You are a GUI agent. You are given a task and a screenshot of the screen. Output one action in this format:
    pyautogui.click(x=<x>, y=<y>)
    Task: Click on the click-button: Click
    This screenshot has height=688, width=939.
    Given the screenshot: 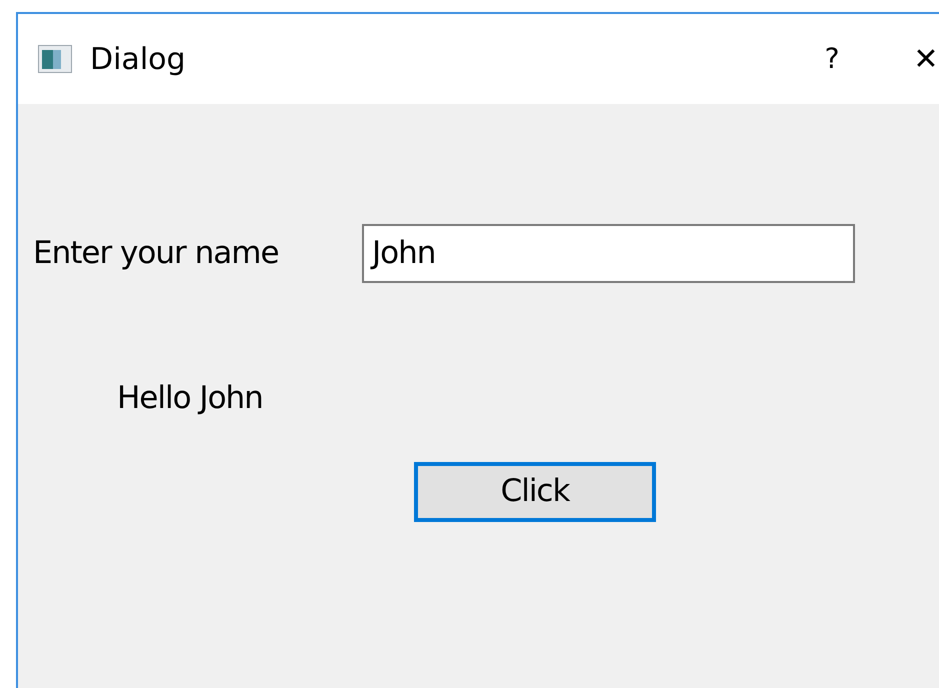 What is the action you would take?
    pyautogui.click(x=535, y=492)
    